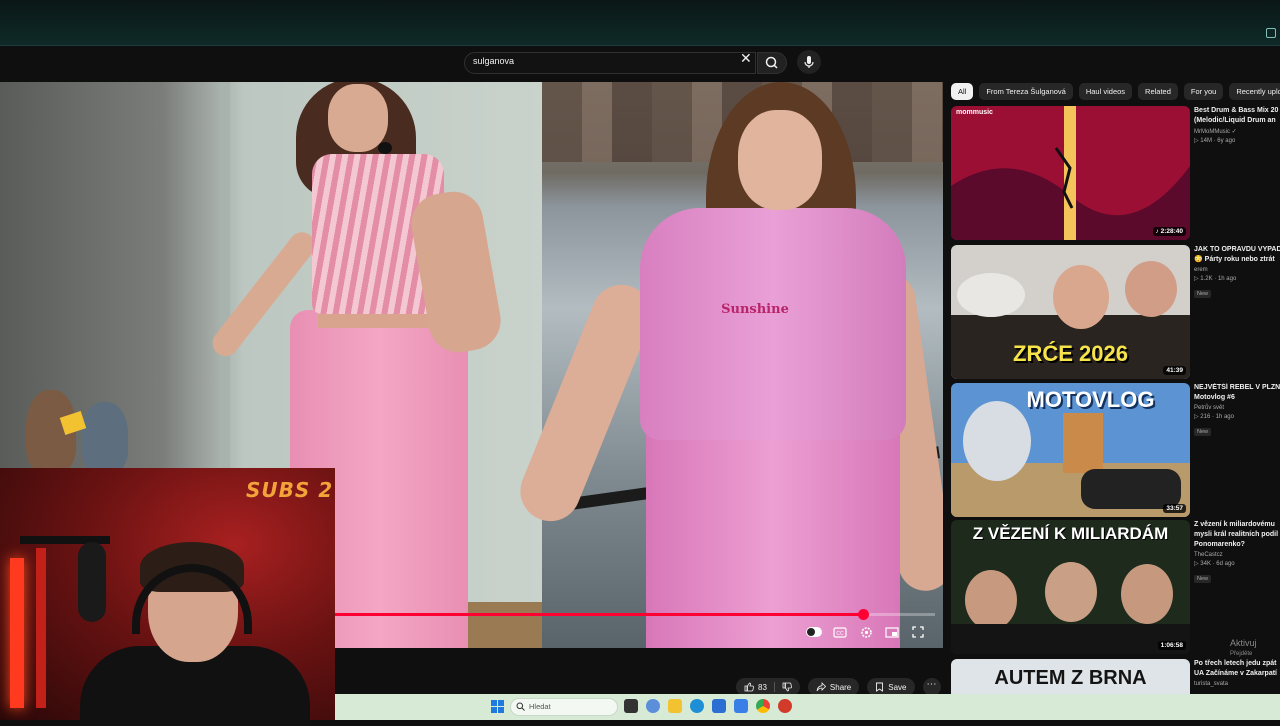  I want to click on channel-name: Petrův svět, so click(1237, 408).